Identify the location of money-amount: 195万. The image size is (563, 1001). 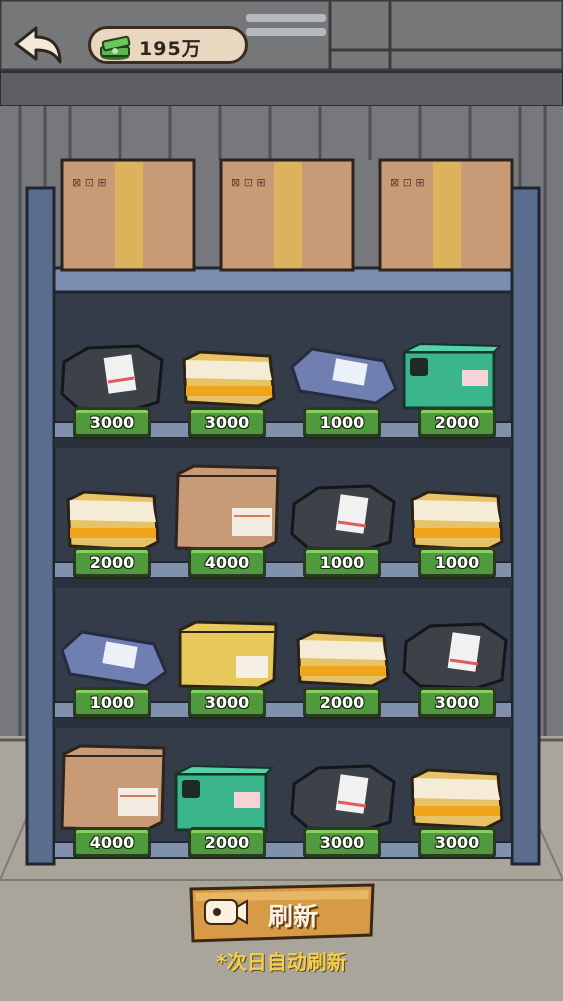
(170, 49).